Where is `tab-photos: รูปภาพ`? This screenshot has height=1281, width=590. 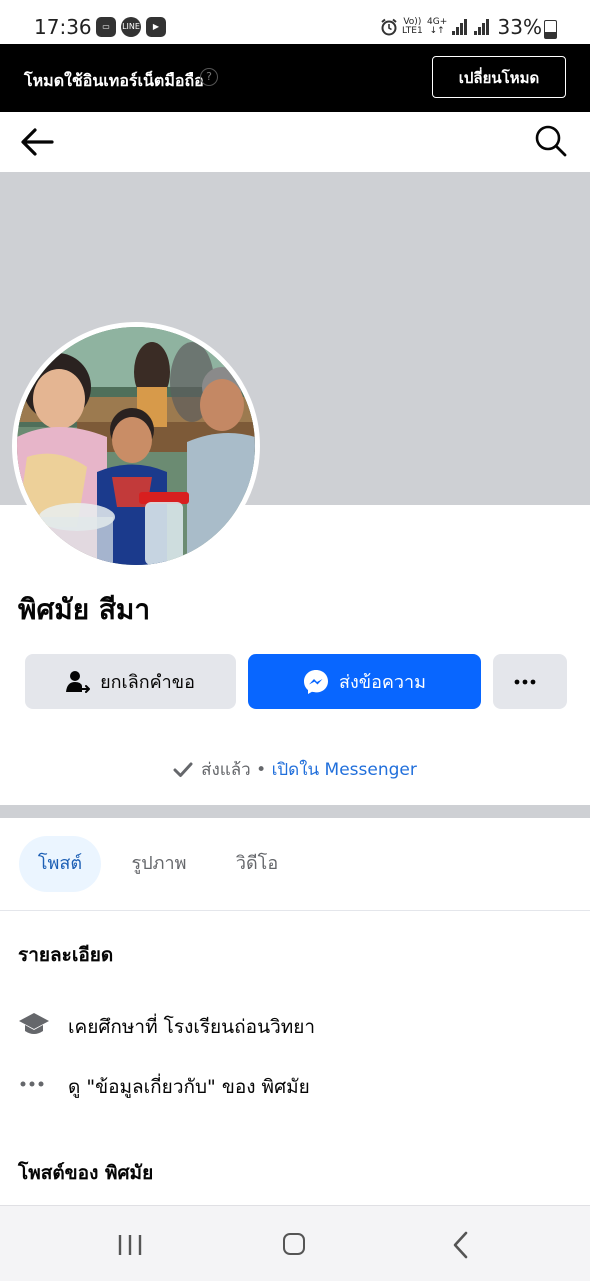 tab-photos: รูปภาพ is located at coordinates (159, 864).